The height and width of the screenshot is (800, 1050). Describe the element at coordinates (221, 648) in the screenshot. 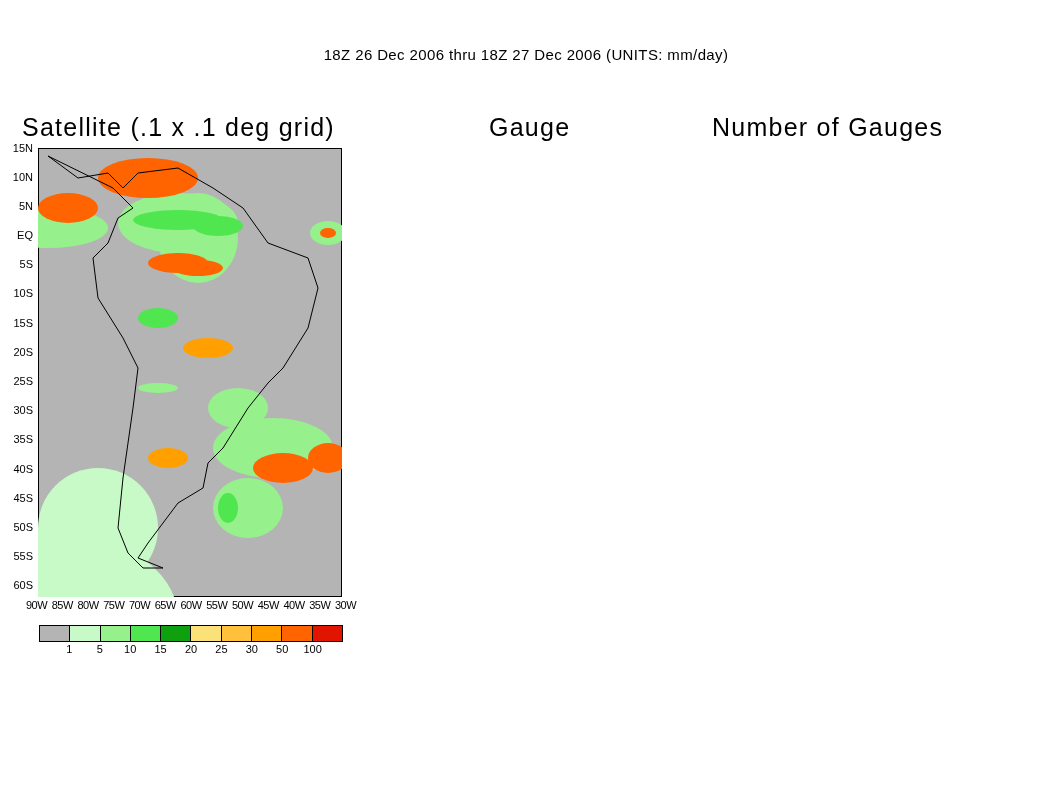

I see `legend-label: 25` at that location.